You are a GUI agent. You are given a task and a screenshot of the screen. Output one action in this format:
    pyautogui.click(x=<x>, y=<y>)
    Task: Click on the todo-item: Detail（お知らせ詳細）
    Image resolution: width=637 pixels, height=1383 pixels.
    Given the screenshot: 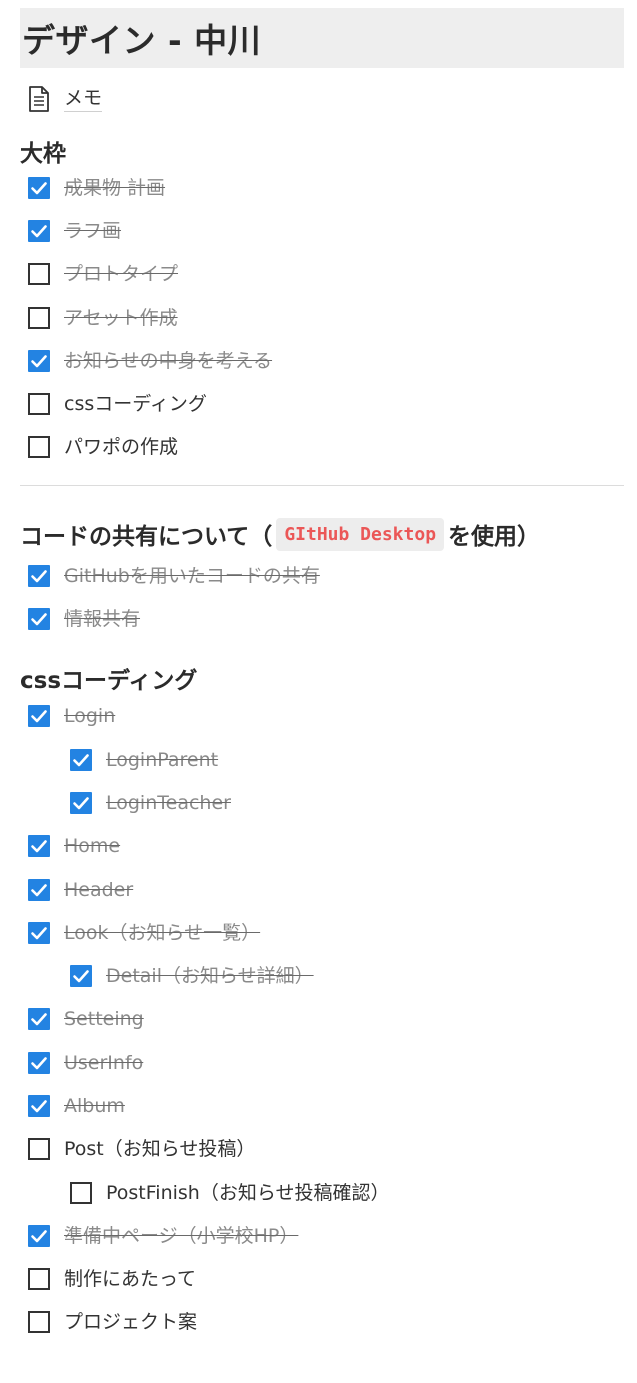 What is the action you would take?
    pyautogui.click(x=322, y=975)
    